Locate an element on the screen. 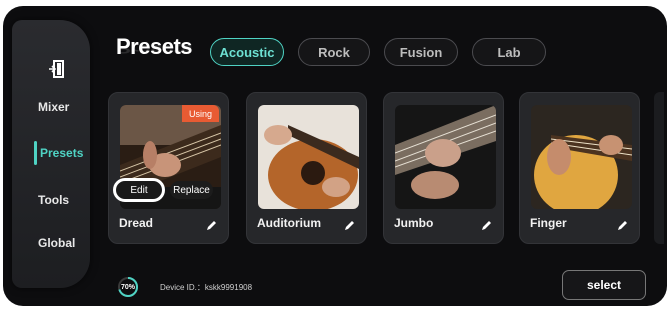 The image size is (671, 313). tab-lab: Lab is located at coordinates (509, 52).